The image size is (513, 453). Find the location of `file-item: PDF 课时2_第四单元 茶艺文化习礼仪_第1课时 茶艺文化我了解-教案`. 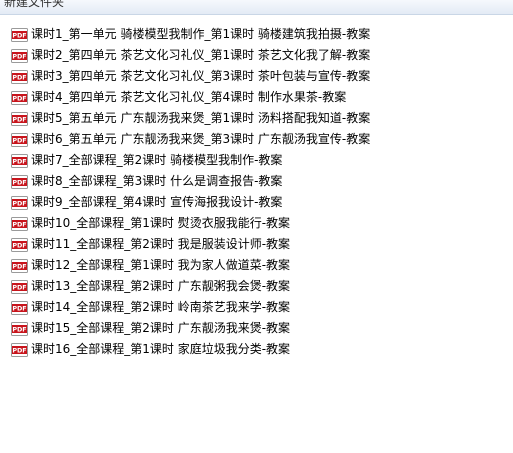

file-item: PDF 课时2_第四单元 茶艺文化习礼仪_第1课时 茶艺文化我了解-教案 is located at coordinates (190, 55).